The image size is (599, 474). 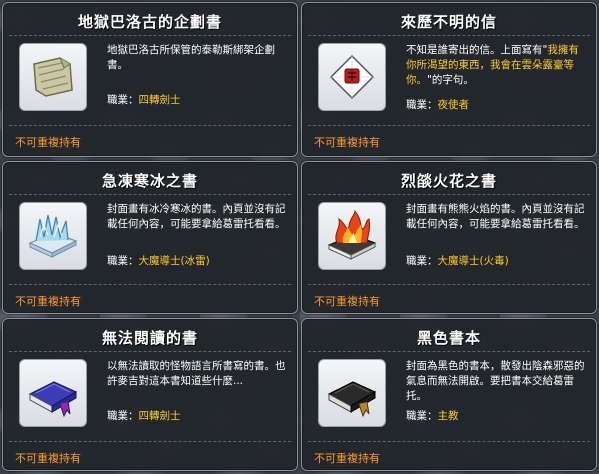 What do you see at coordinates (495, 381) in the screenshot?
I see `item-description: 封面為黑色的書本，散發出陰森邪惡的氣息而無法開啟。要把書本交給葛雷托。` at bounding box center [495, 381].